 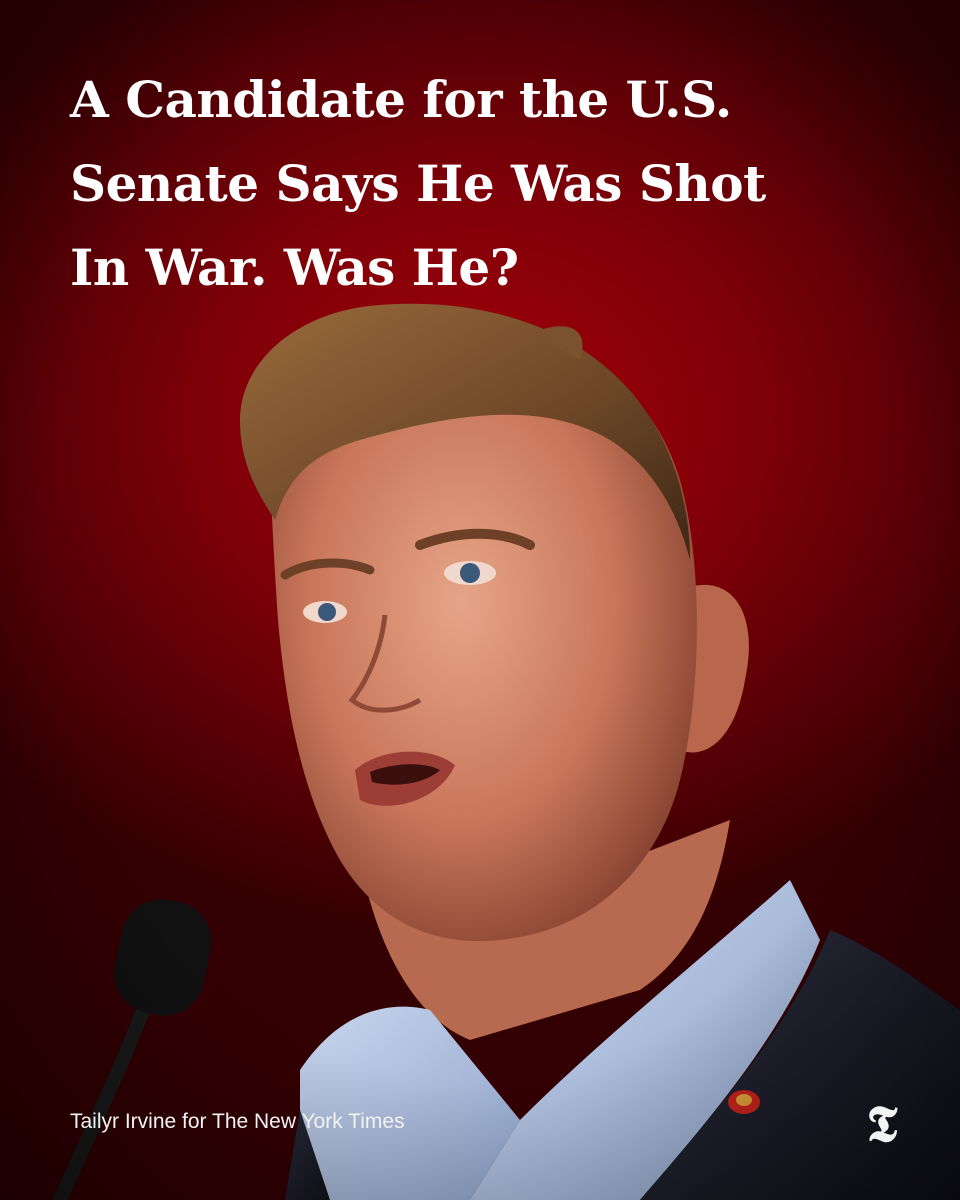 What do you see at coordinates (418, 183) in the screenshot?
I see `headline-line-2: Senate Says He Was Shot` at bounding box center [418, 183].